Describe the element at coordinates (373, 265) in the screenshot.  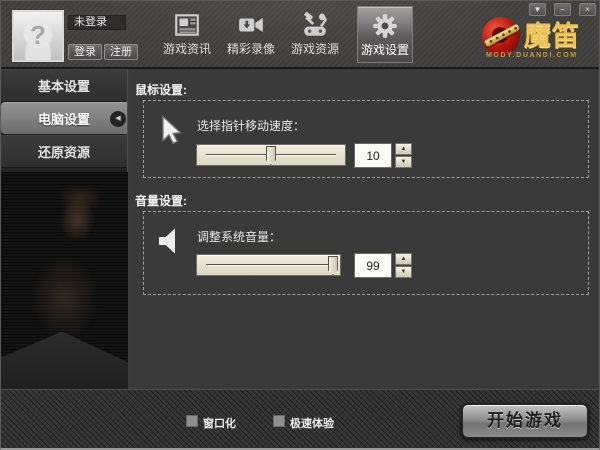
I see `volume-input` at that location.